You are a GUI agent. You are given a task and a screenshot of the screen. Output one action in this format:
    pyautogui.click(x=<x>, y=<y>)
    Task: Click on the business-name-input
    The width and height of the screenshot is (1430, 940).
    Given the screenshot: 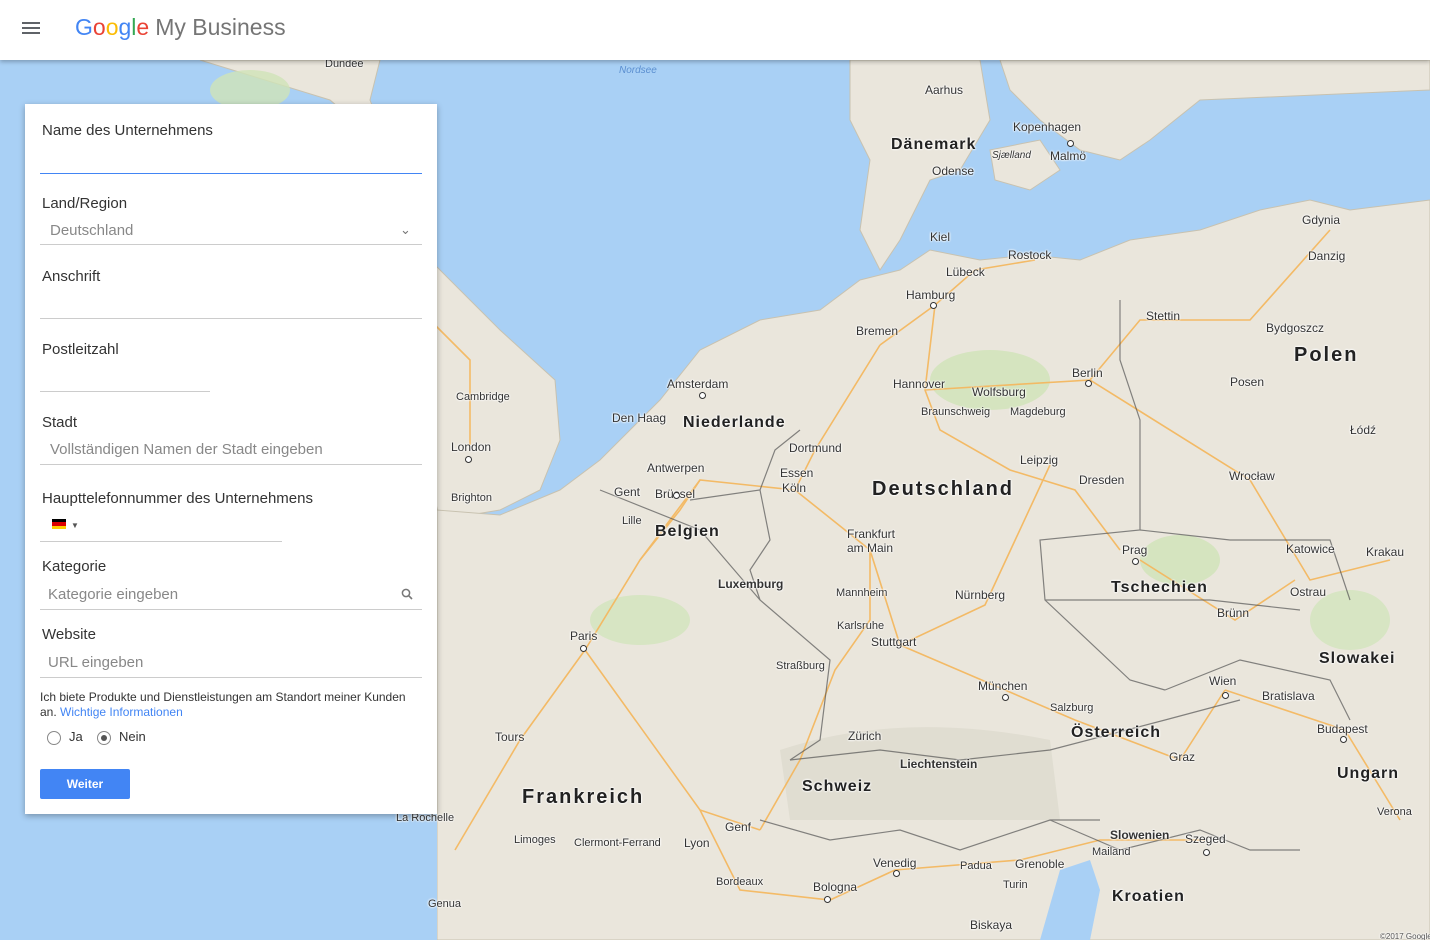 What is the action you would take?
    pyautogui.click(x=231, y=173)
    